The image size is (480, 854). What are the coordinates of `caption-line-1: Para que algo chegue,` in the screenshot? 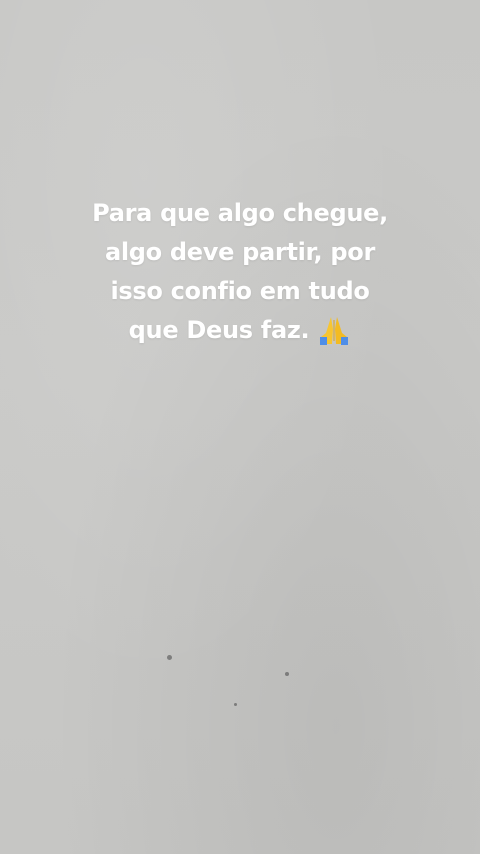 It's located at (240, 213).